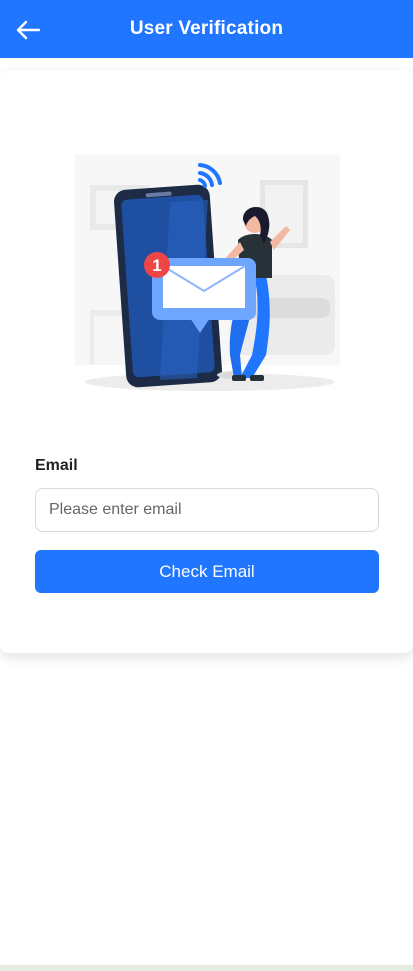  What do you see at coordinates (207, 571) in the screenshot?
I see `check-email-button: Check Email` at bounding box center [207, 571].